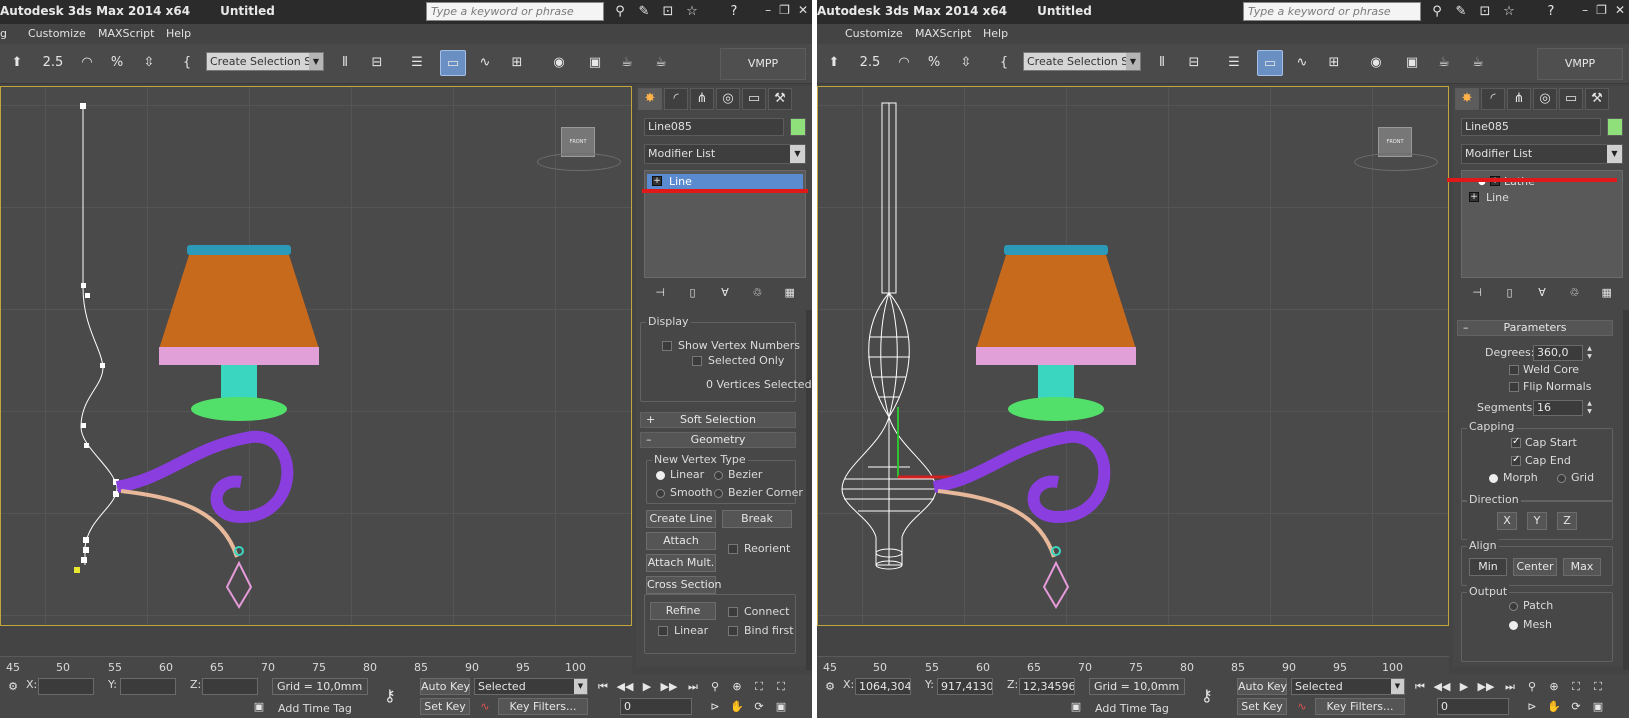  Describe the element at coordinates (1348, 686) in the screenshot. I see `key-mode-dropdown: Selected ▼` at that location.